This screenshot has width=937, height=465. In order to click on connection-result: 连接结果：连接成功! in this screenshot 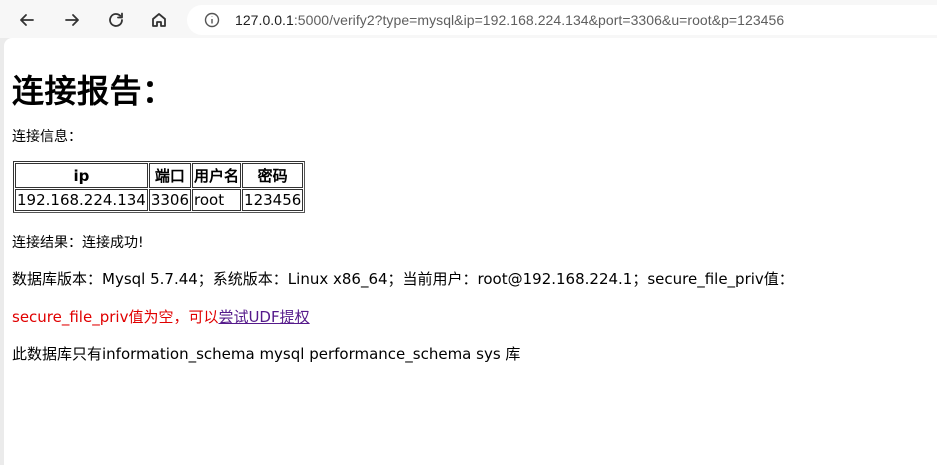, I will do `click(78, 243)`.